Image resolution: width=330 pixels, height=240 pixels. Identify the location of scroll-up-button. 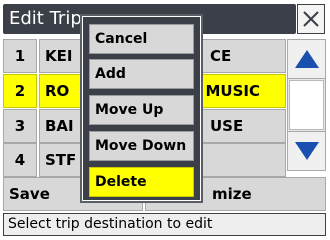
(306, 59).